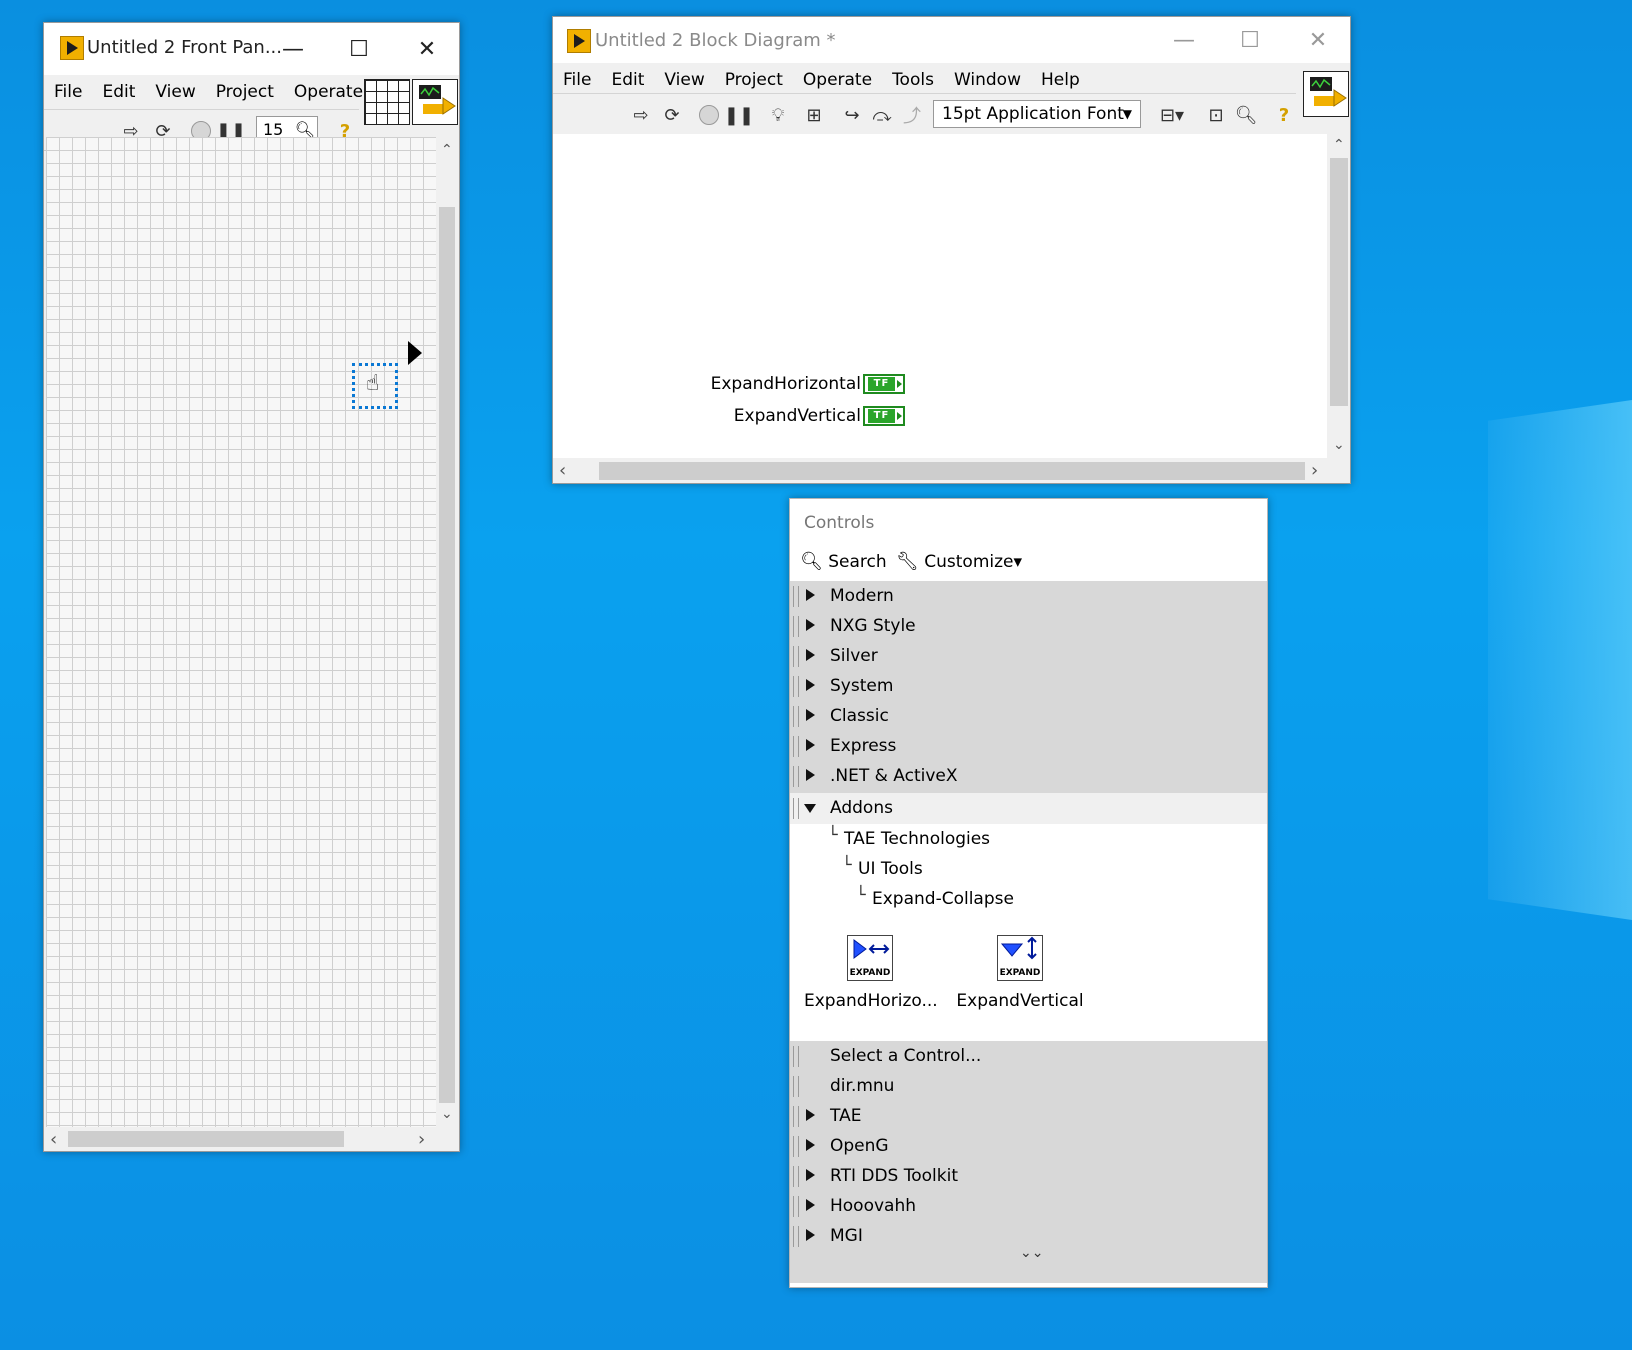 This screenshot has width=1632, height=1350. Describe the element at coordinates (1028, 1146) in the screenshot. I see `palette-row-openg: OpenG` at that location.